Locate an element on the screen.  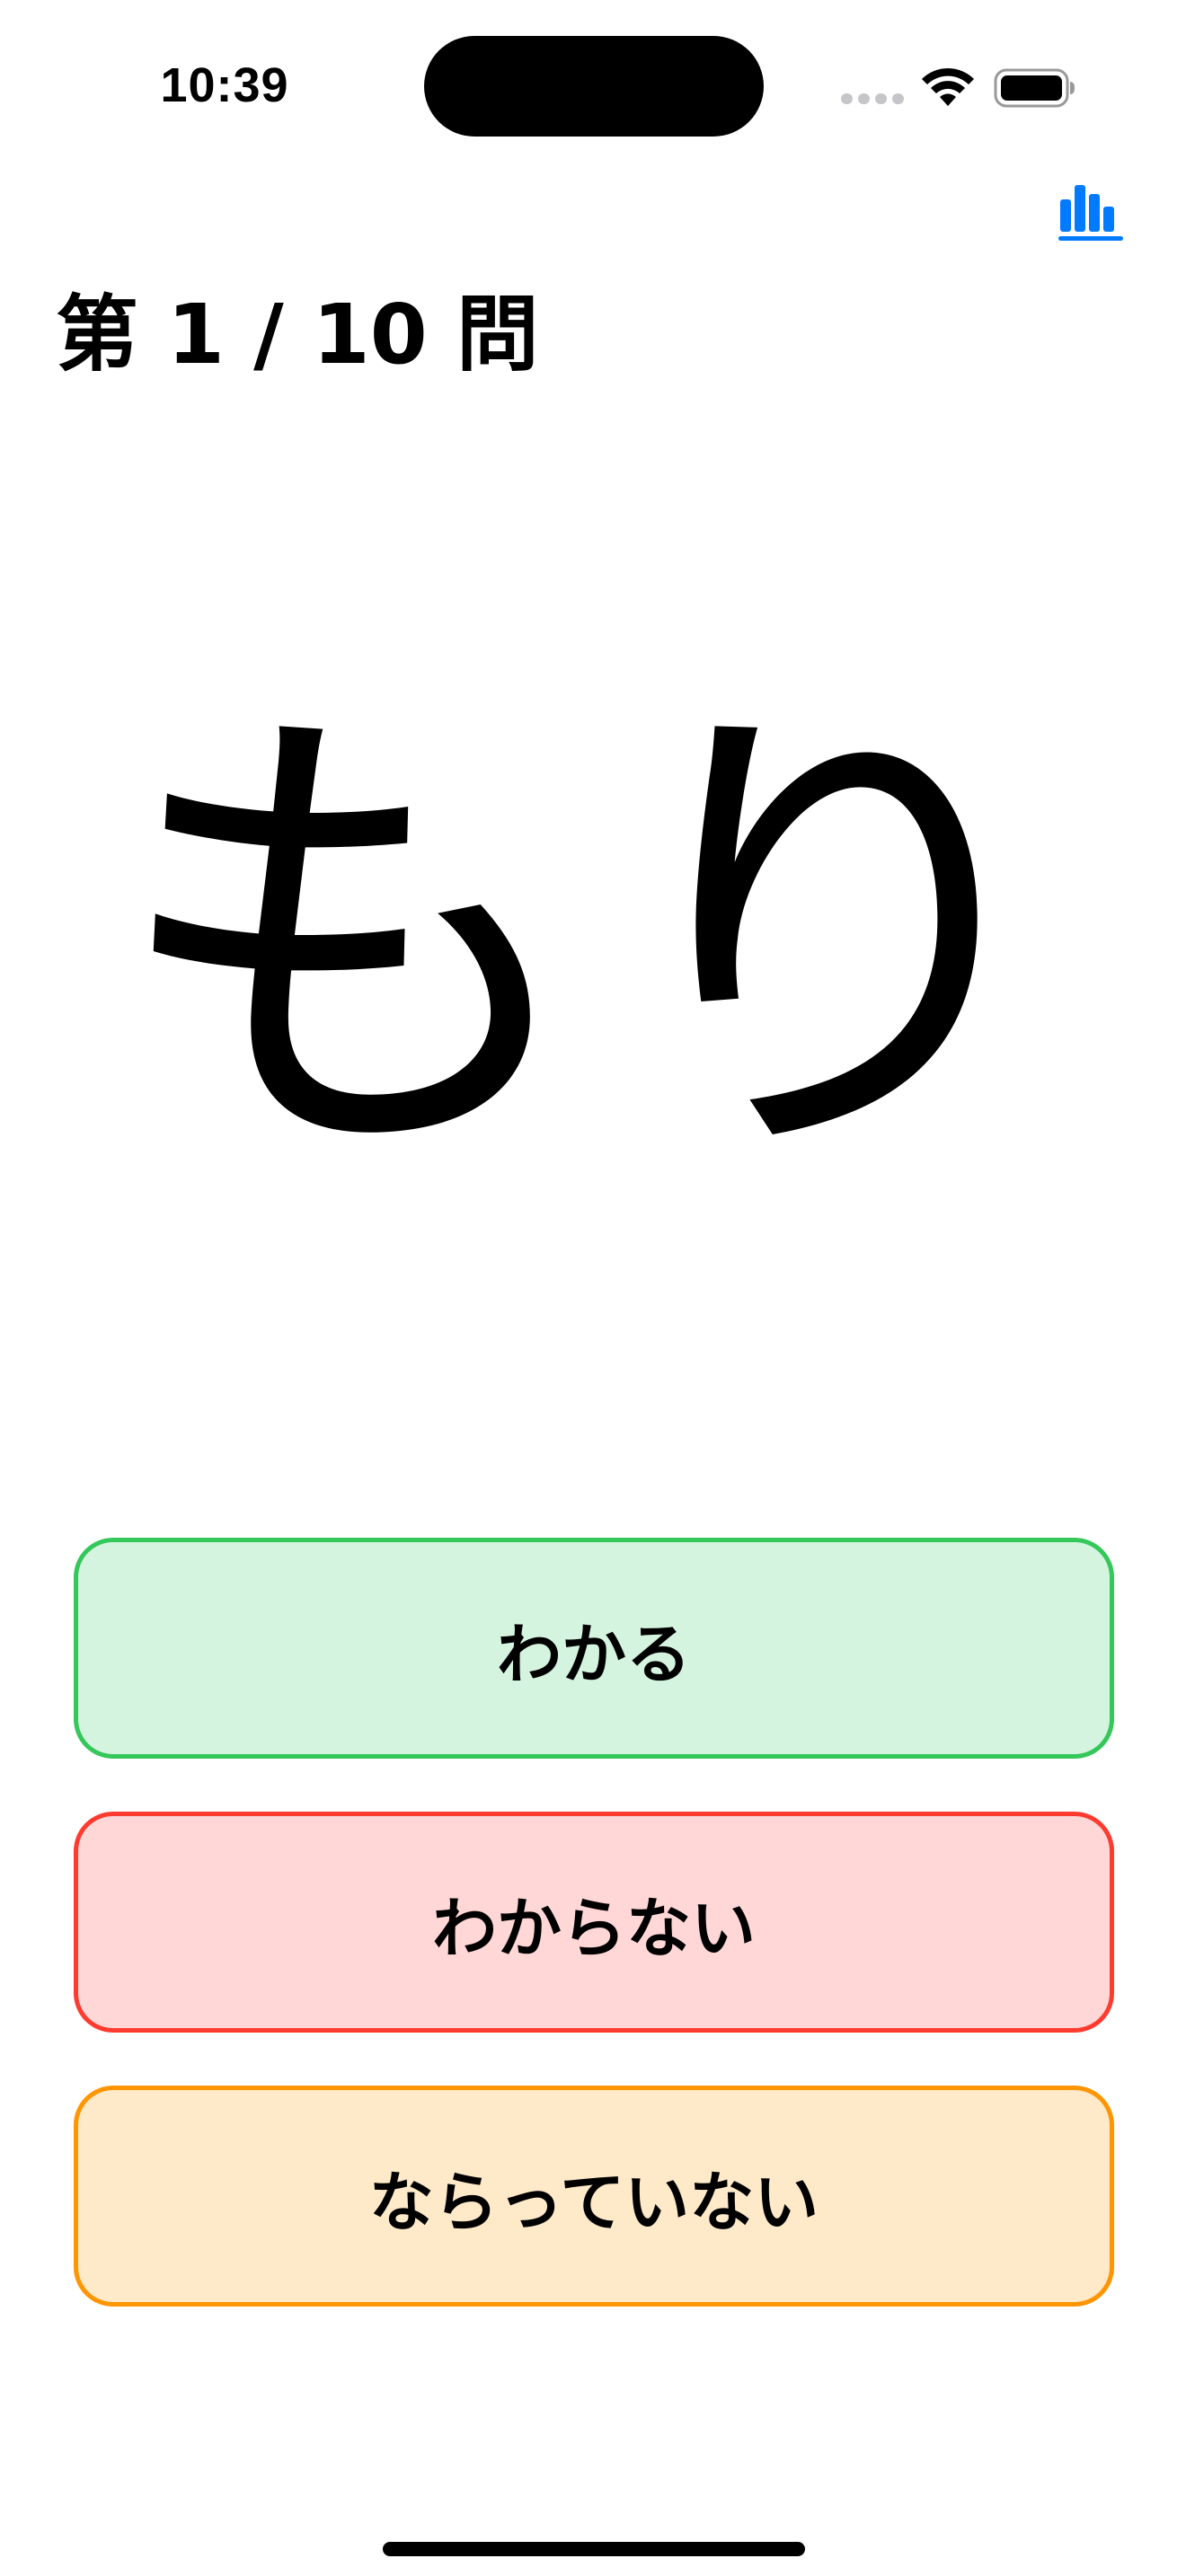
know-button: わかる is located at coordinates (594, 1648).